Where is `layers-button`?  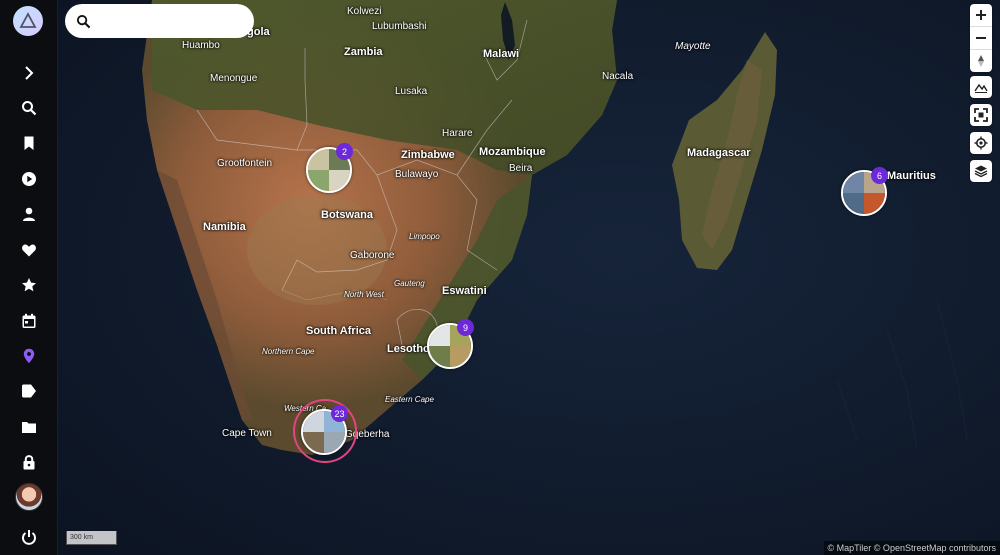 layers-button is located at coordinates (981, 171).